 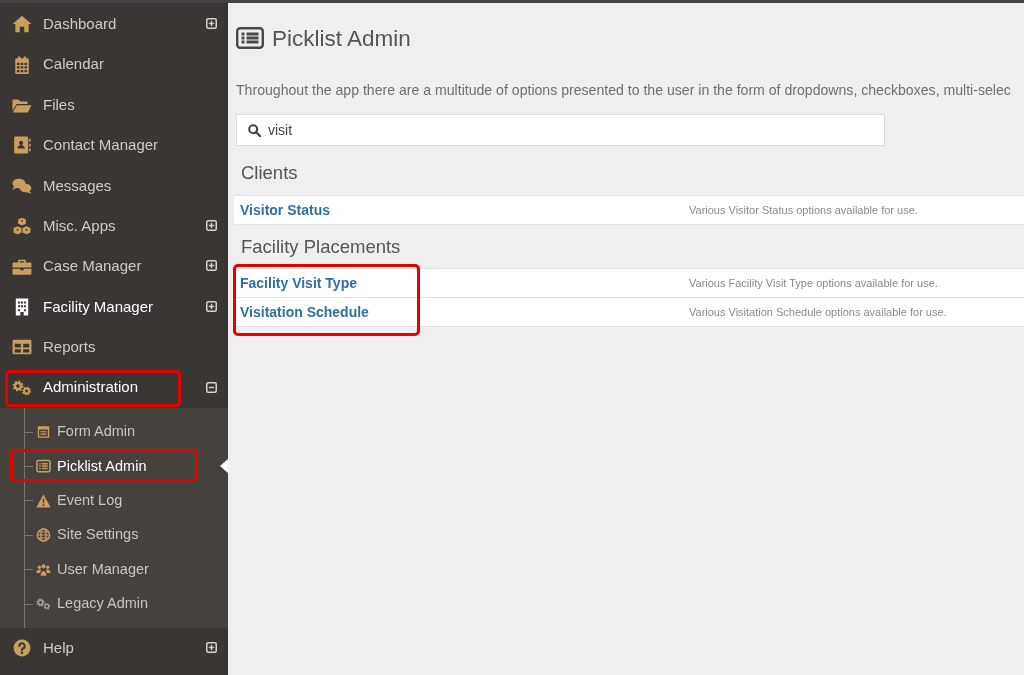 I want to click on submenu-link: Picklist Admin, so click(x=91, y=466).